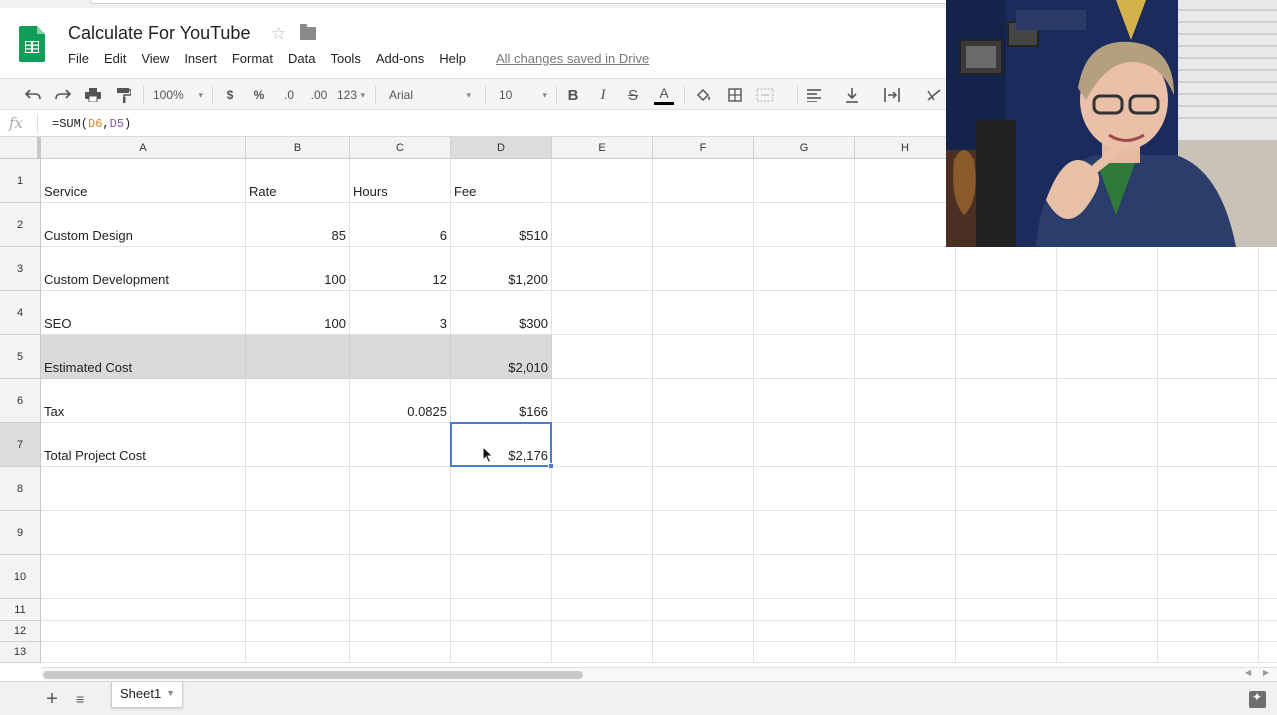  What do you see at coordinates (860, 95) in the screenshot?
I see `vertical-align-icon` at bounding box center [860, 95].